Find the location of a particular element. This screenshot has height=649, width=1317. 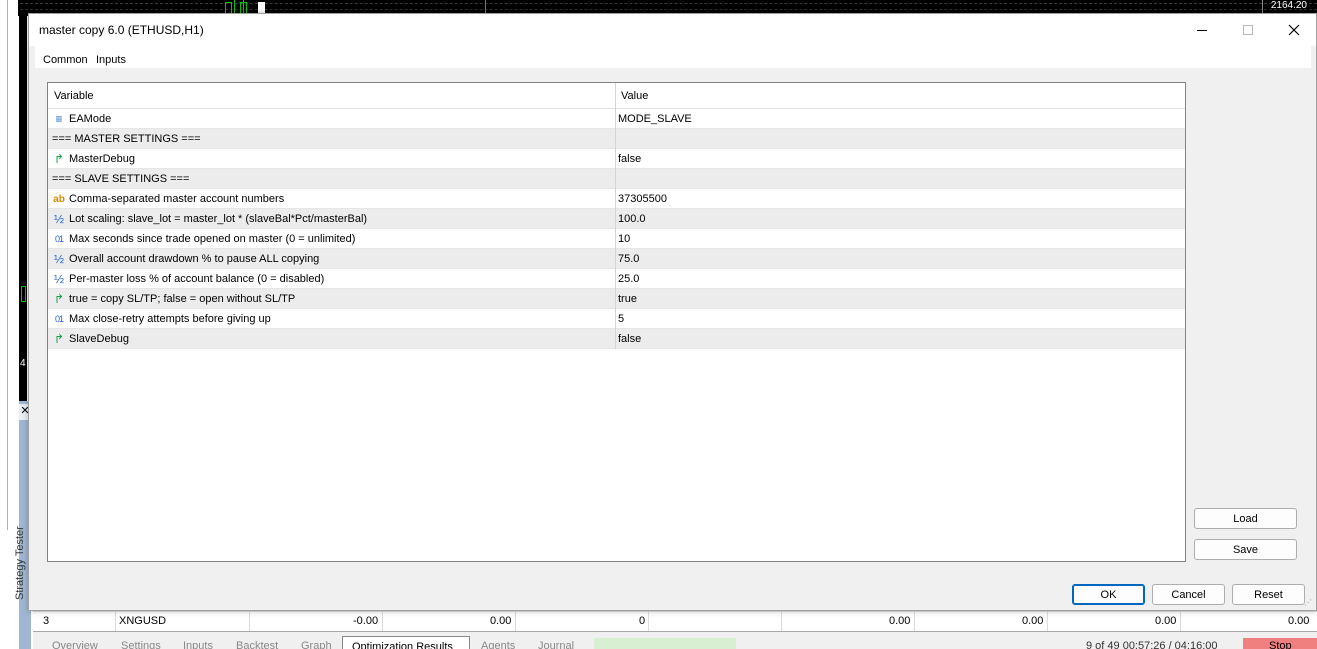

load-button: Load is located at coordinates (1245, 518).